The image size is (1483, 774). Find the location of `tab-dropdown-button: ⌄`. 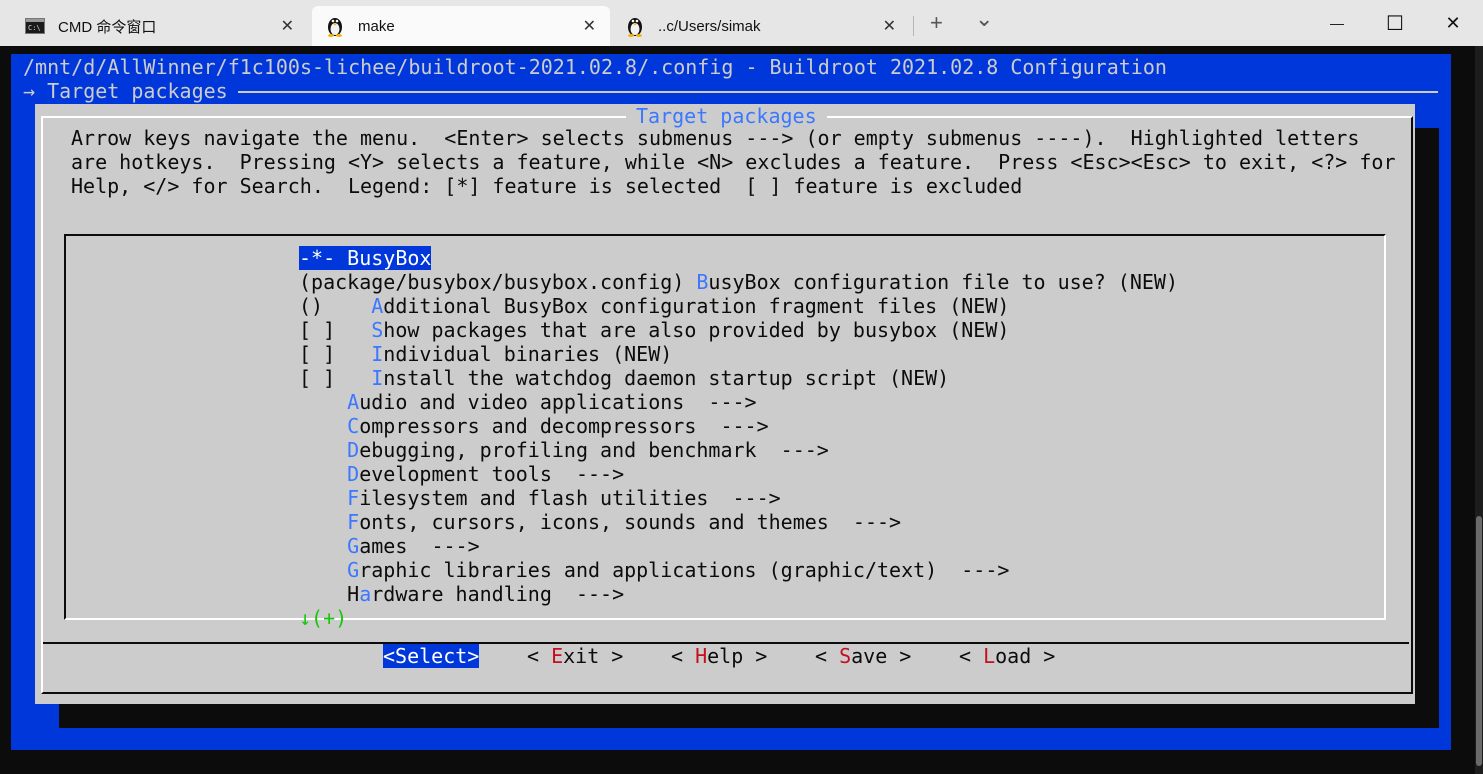

tab-dropdown-button: ⌄ is located at coordinates (984, 19).